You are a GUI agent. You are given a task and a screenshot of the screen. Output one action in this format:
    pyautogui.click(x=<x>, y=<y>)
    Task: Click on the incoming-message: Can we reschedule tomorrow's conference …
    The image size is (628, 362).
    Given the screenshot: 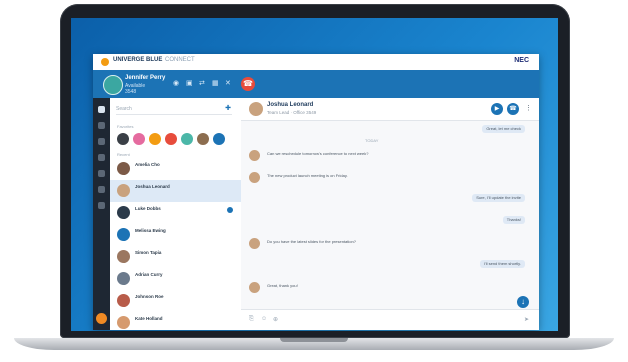 What is the action you would take?
    pyautogui.click(x=318, y=153)
    